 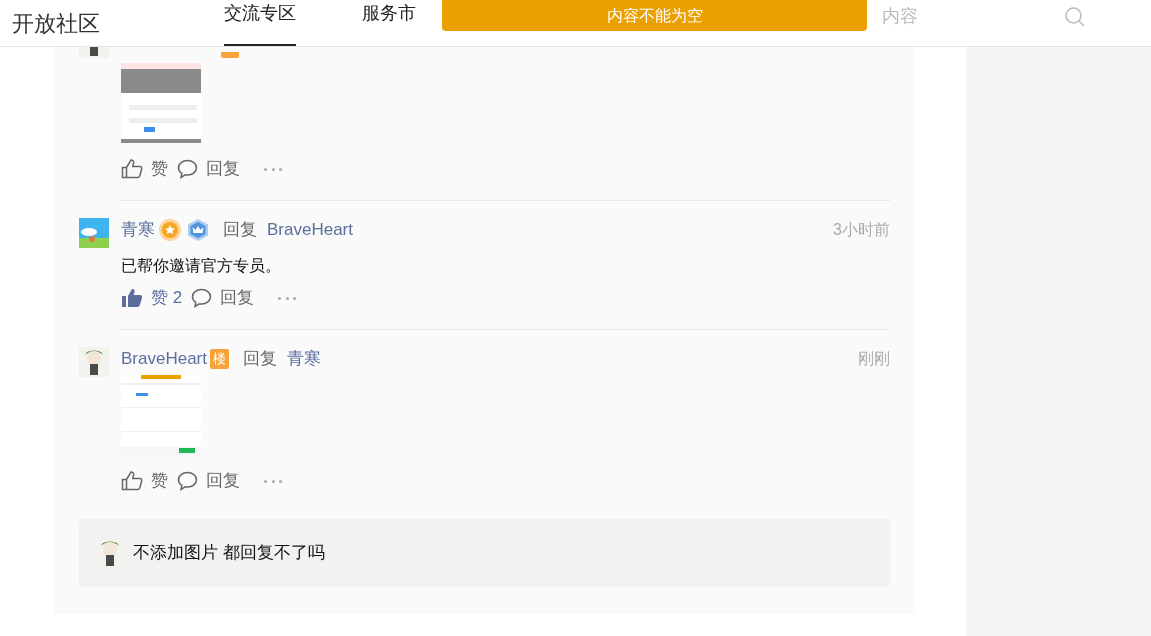 What do you see at coordinates (942, 16) in the screenshot?
I see `search-field: 内容` at bounding box center [942, 16].